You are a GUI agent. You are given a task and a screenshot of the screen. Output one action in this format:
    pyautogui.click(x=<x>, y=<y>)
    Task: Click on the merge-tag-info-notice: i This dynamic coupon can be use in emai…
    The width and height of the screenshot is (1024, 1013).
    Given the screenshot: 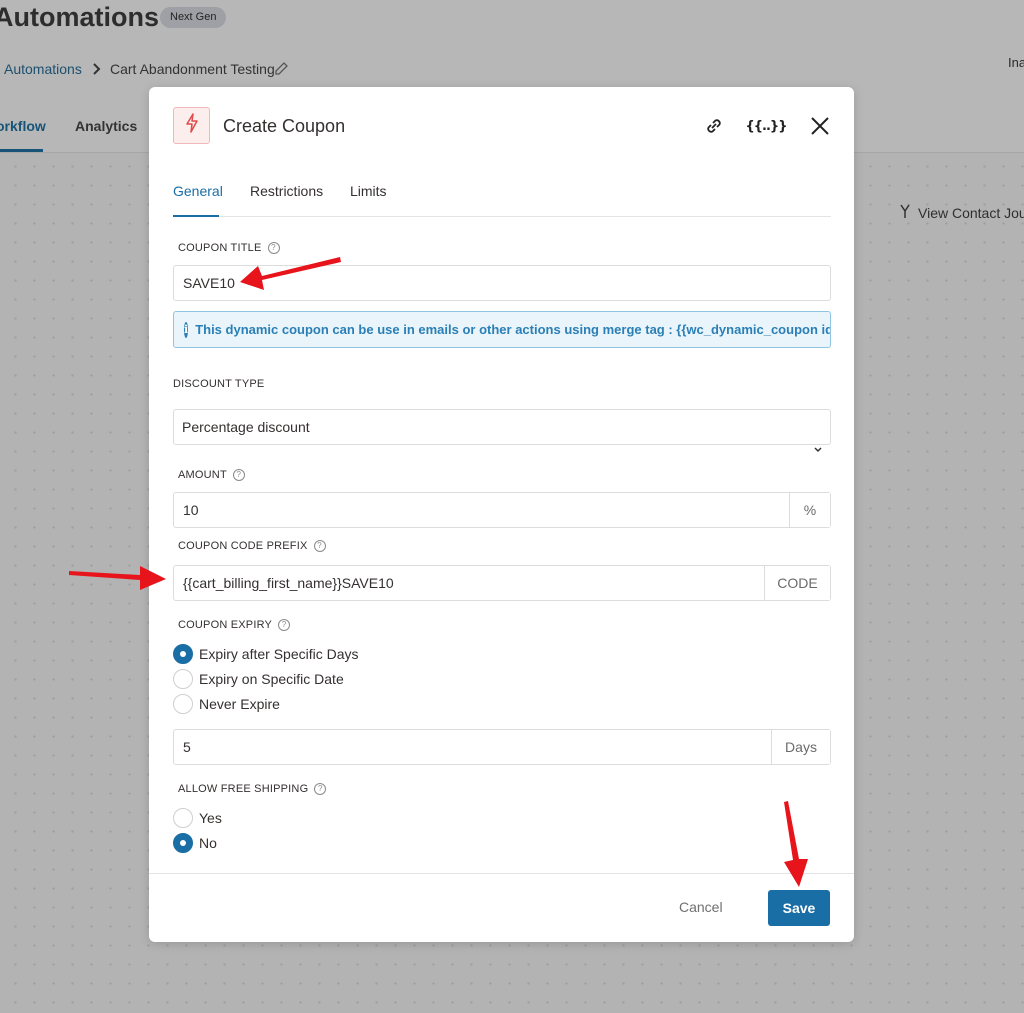 What is the action you would take?
    pyautogui.click(x=502, y=329)
    